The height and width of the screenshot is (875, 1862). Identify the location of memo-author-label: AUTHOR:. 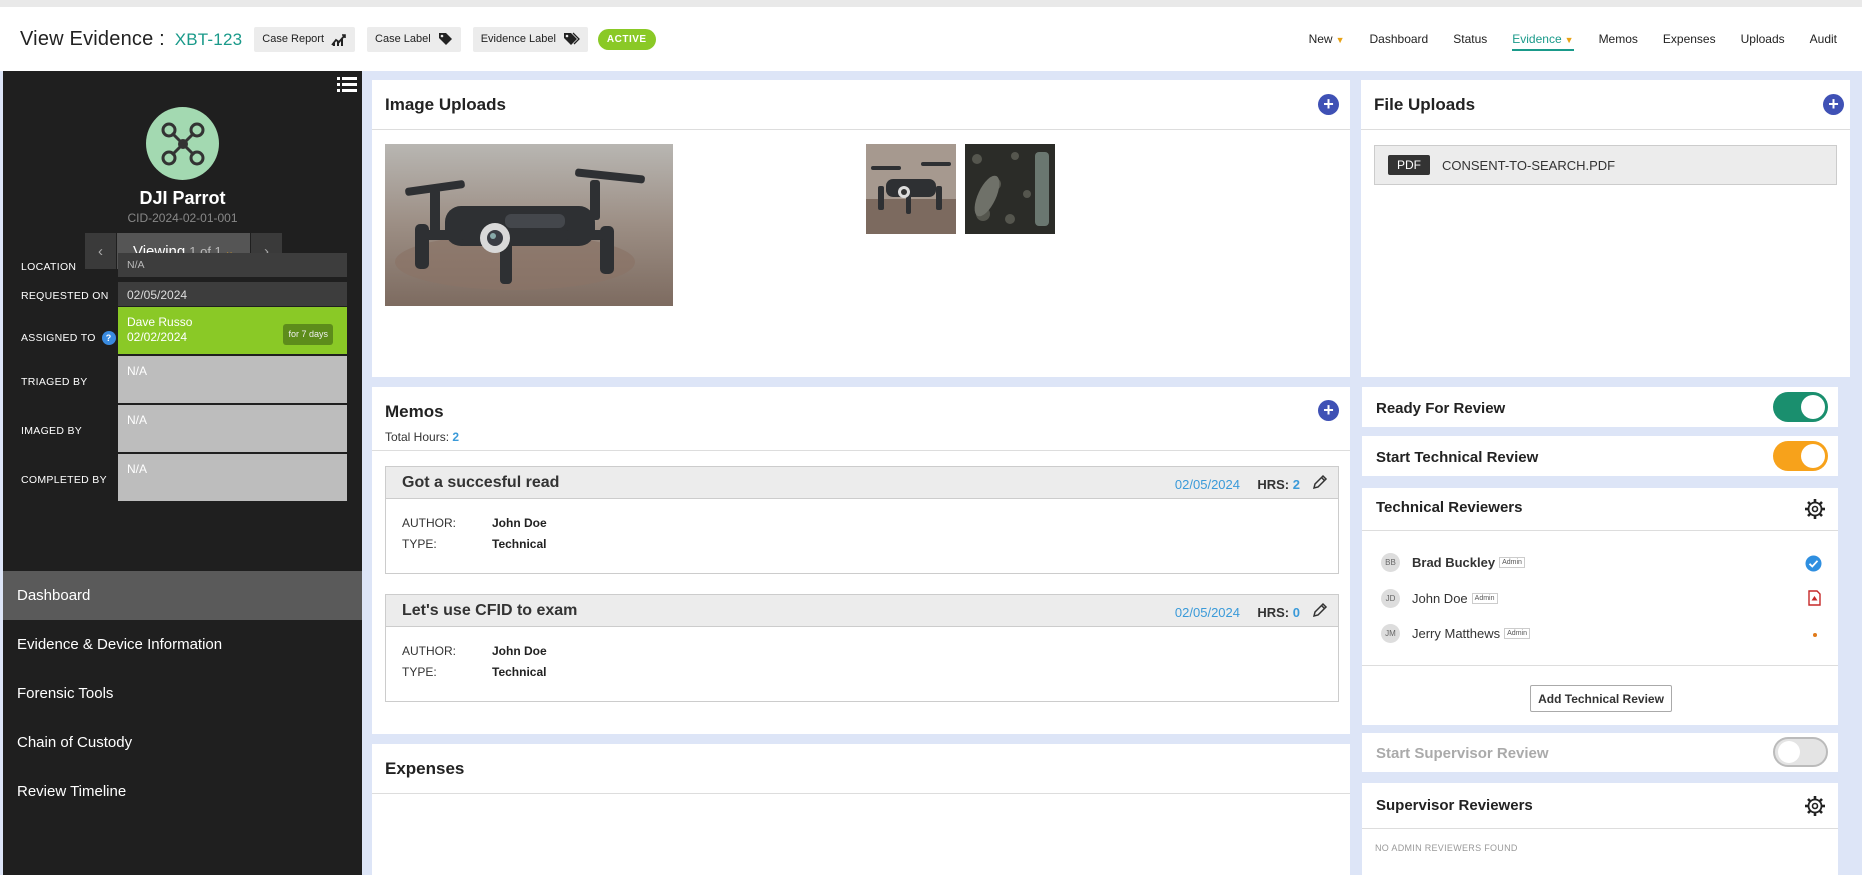
(429, 523).